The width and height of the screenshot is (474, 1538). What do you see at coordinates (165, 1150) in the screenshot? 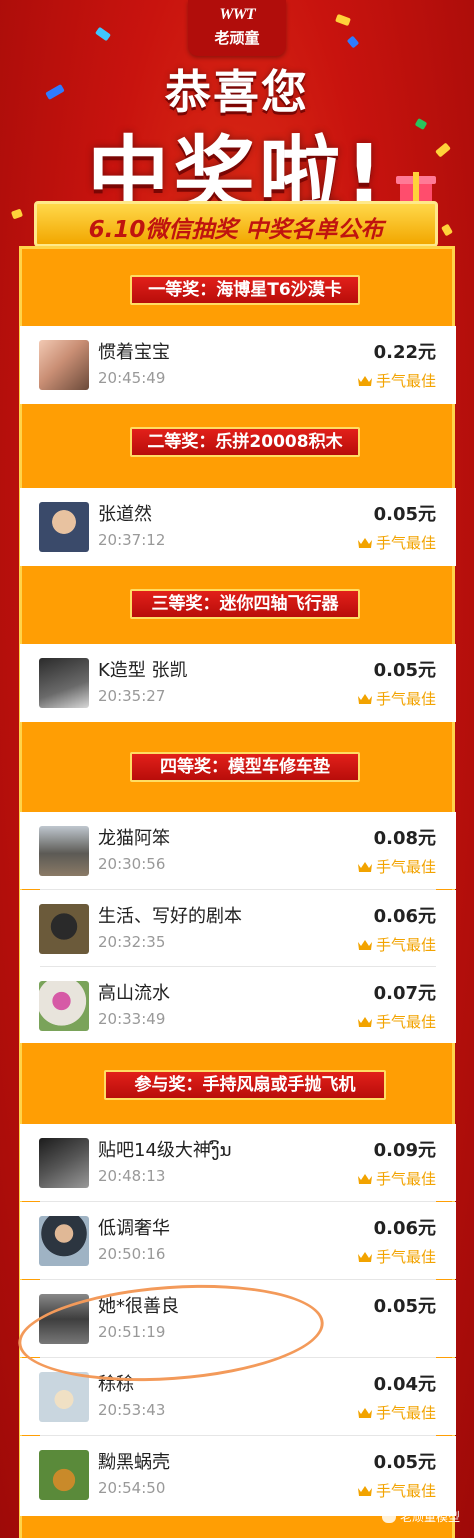
I see `winner-name: 贴吧14级大神ງົນ` at bounding box center [165, 1150].